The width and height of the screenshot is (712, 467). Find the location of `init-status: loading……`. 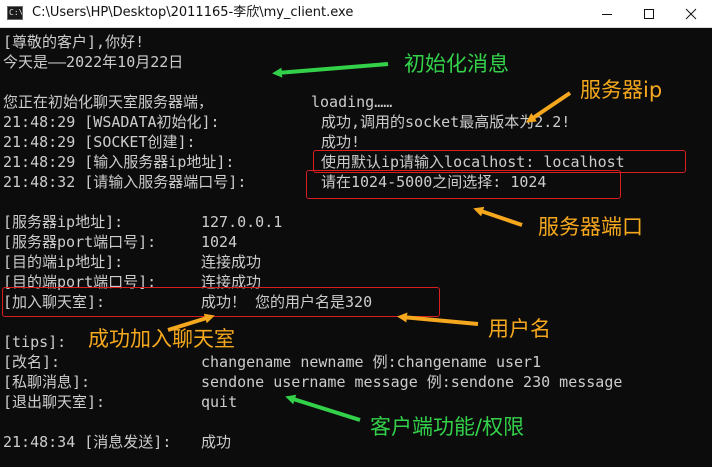

init-status: loading…… is located at coordinates (352, 102).